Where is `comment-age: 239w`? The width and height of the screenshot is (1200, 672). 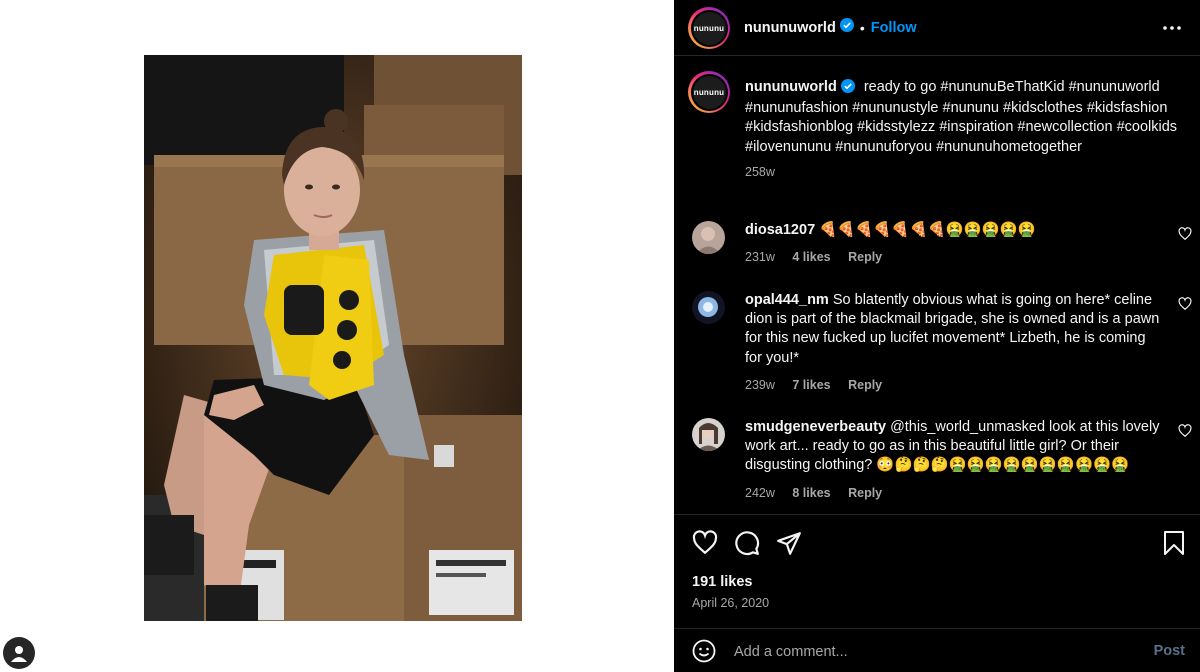
comment-age: 239w is located at coordinates (760, 385).